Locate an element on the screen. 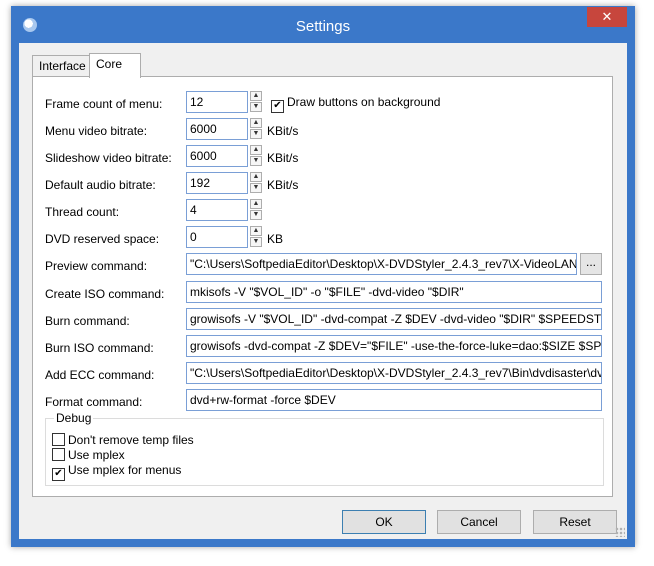 Image resolution: width=654 pixels, height=566 pixels. burn-iso-command-label: Burn ISO command: is located at coordinates (99, 348).